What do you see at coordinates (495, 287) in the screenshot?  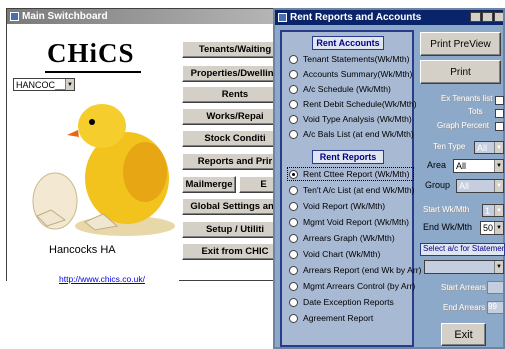 I see `start-arrears-field` at bounding box center [495, 287].